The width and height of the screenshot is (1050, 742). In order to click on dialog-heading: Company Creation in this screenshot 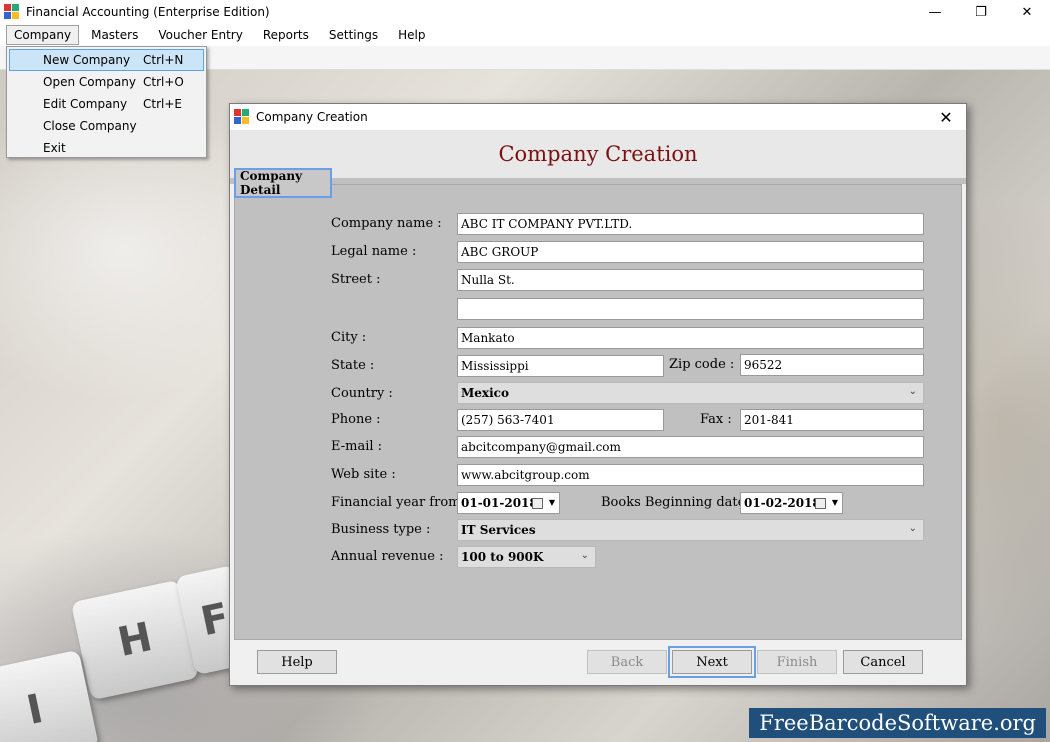, I will do `click(598, 154)`.